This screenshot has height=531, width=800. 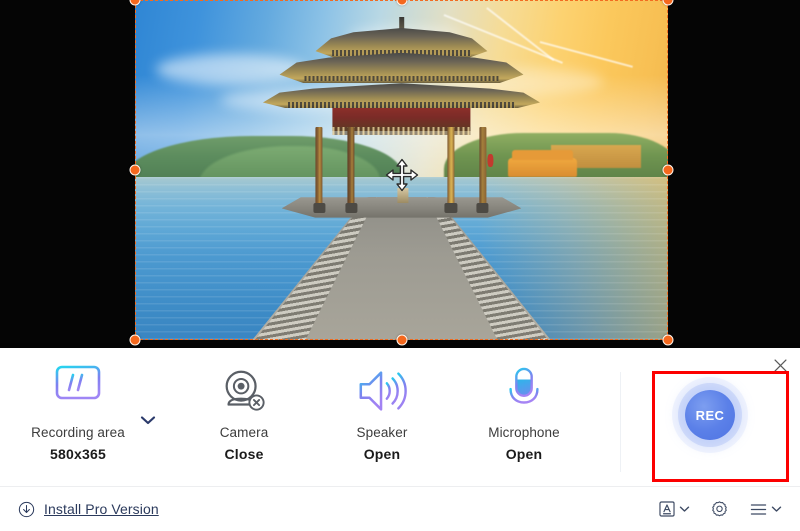 What do you see at coordinates (524, 391) in the screenshot?
I see `microphone-icon` at bounding box center [524, 391].